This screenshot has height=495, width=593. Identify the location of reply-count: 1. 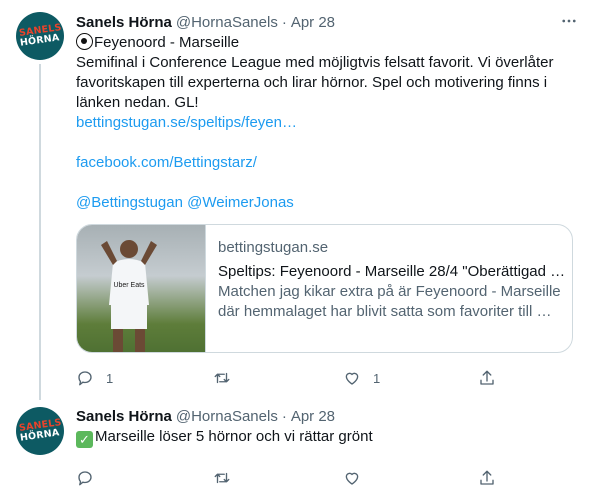
(110, 378).